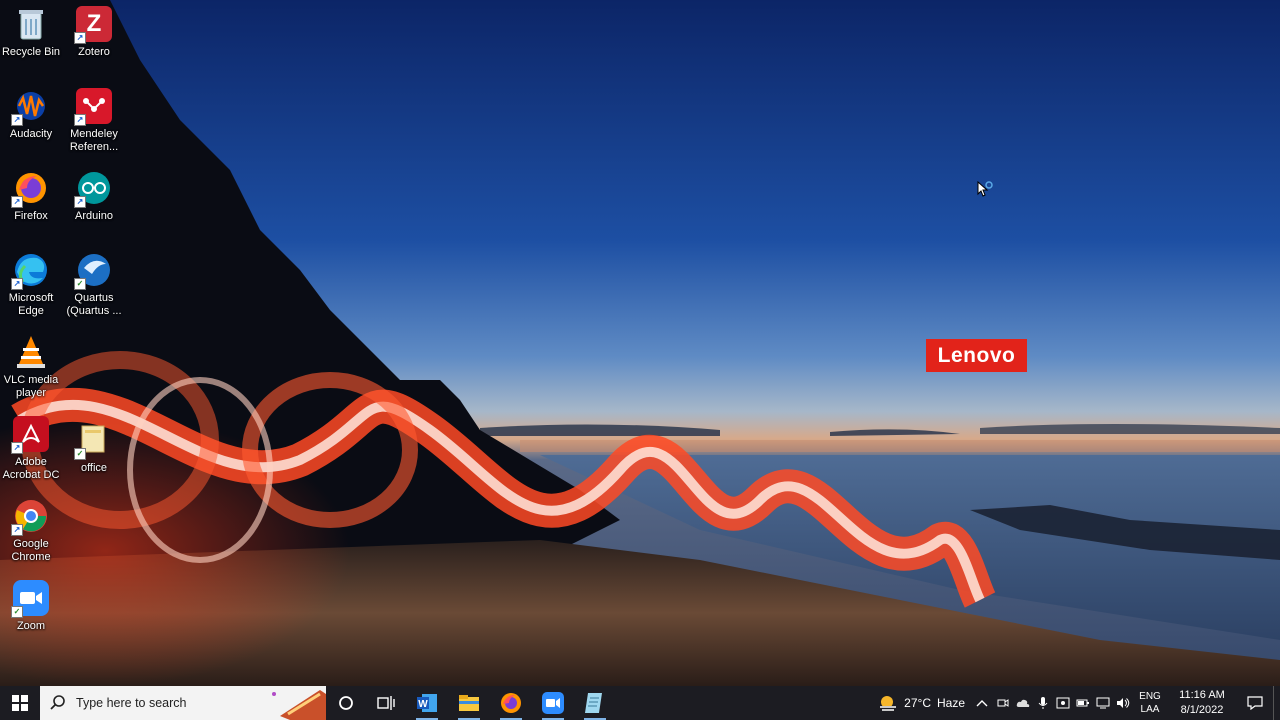 The width and height of the screenshot is (1280, 720). What do you see at coordinates (30, 599) in the screenshot?
I see `zoom-icon: ✓` at bounding box center [30, 599].